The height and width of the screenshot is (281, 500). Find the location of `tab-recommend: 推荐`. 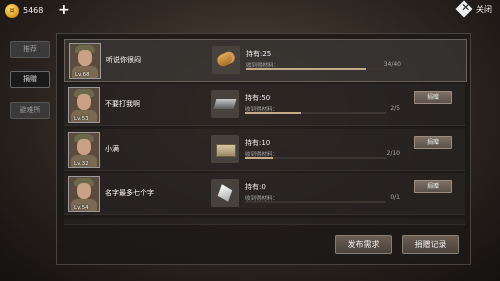

tab-recommend: 推荐 is located at coordinates (30, 49).